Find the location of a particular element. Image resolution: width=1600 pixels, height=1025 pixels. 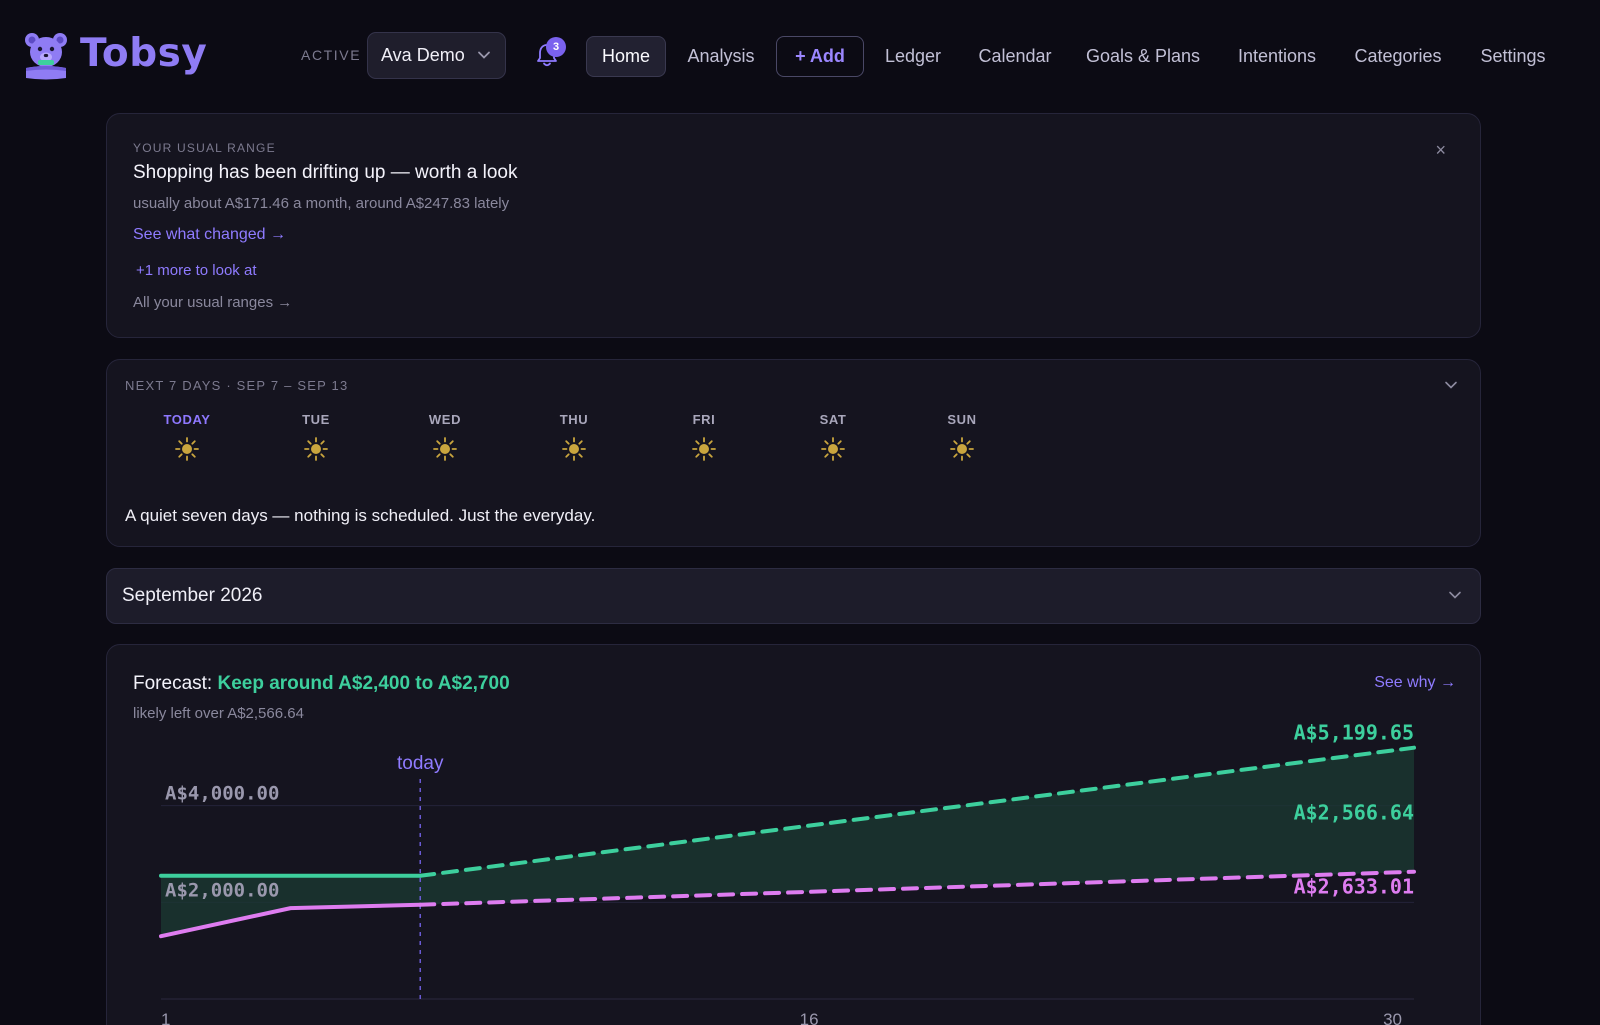

nav-goals-plans: Goals & Plans is located at coordinates (1143, 56).